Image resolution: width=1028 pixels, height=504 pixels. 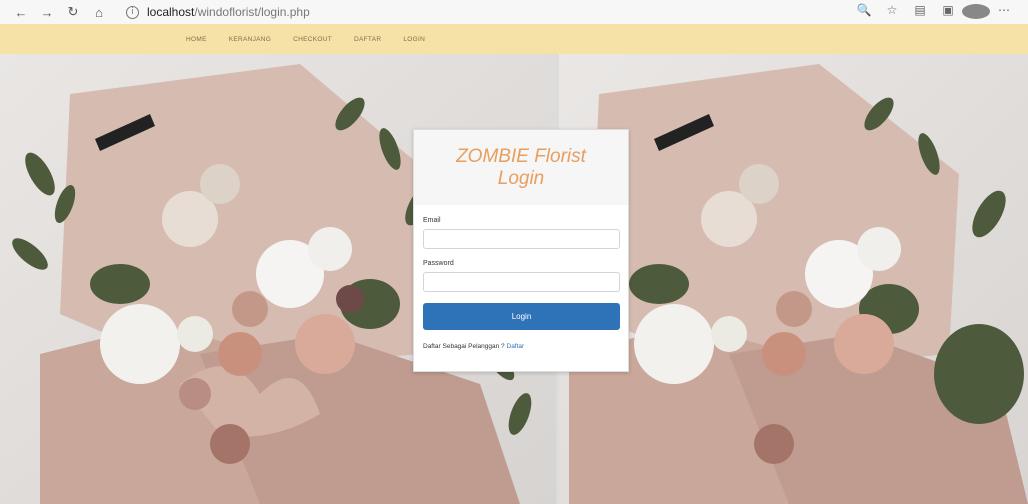 I want to click on register-text: Daftar Sebagai Pelanggan ?, so click(x=464, y=346).